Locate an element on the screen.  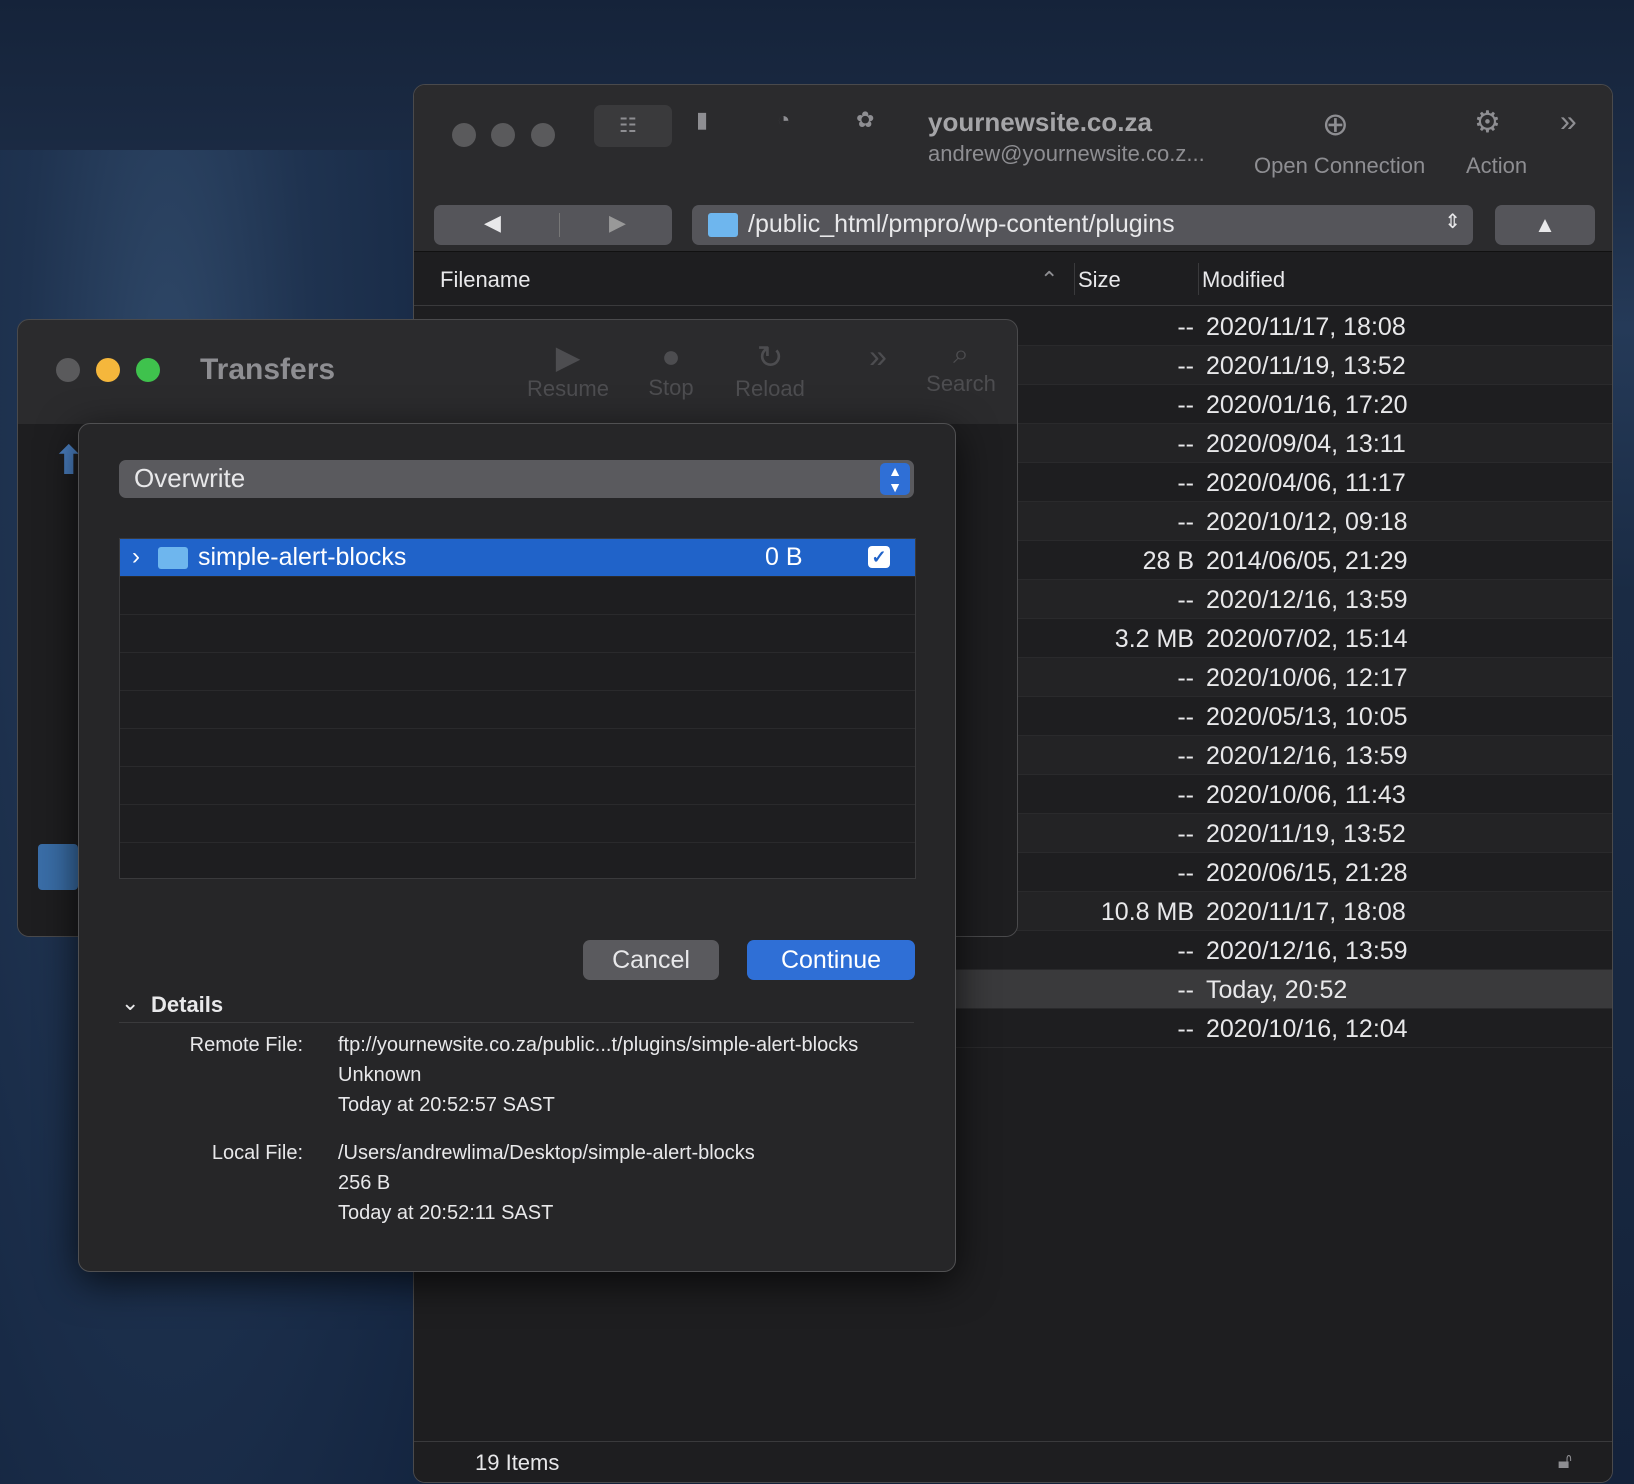
filename-header: Filename is located at coordinates (485, 280).